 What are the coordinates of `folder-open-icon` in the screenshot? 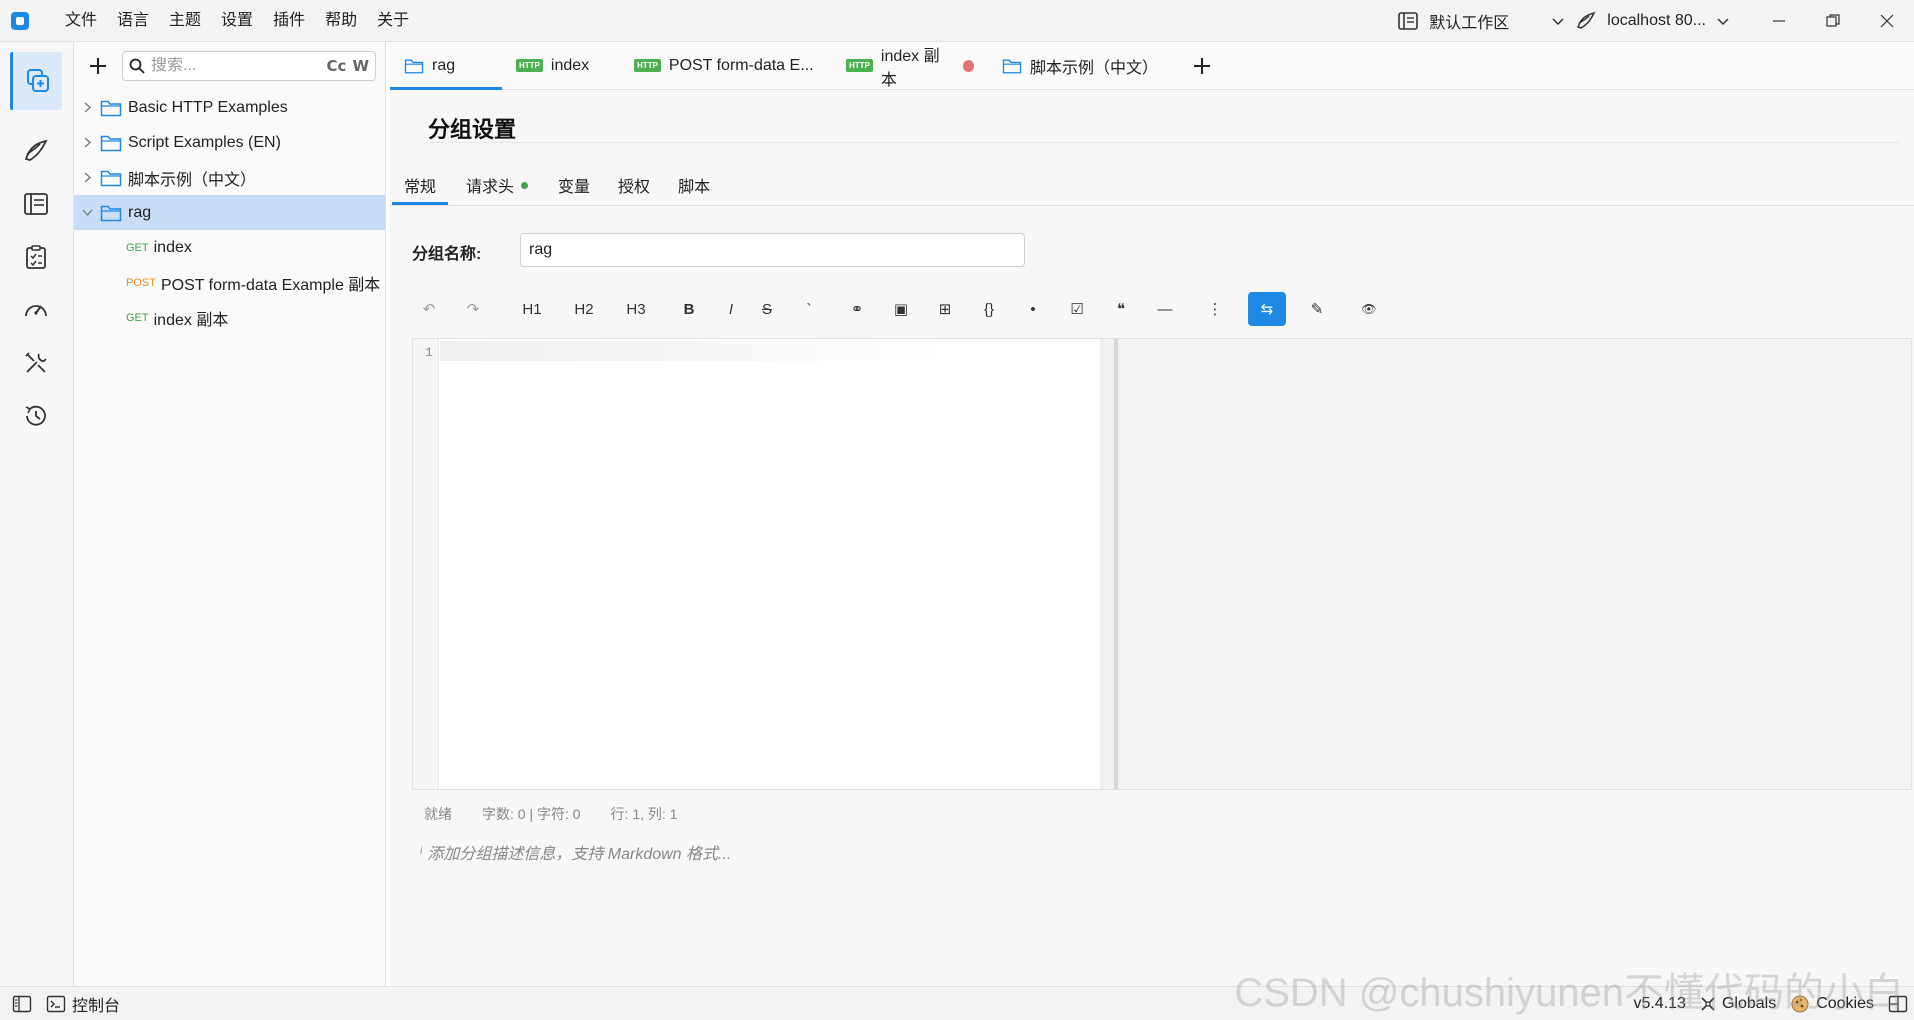 It's located at (111, 213).